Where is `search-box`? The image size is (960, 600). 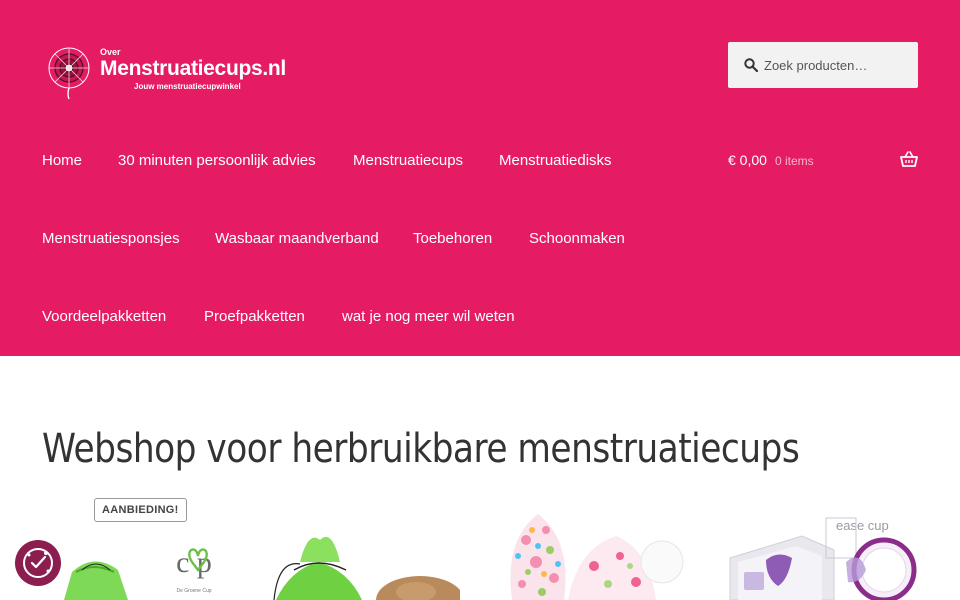
search-box is located at coordinates (823, 65).